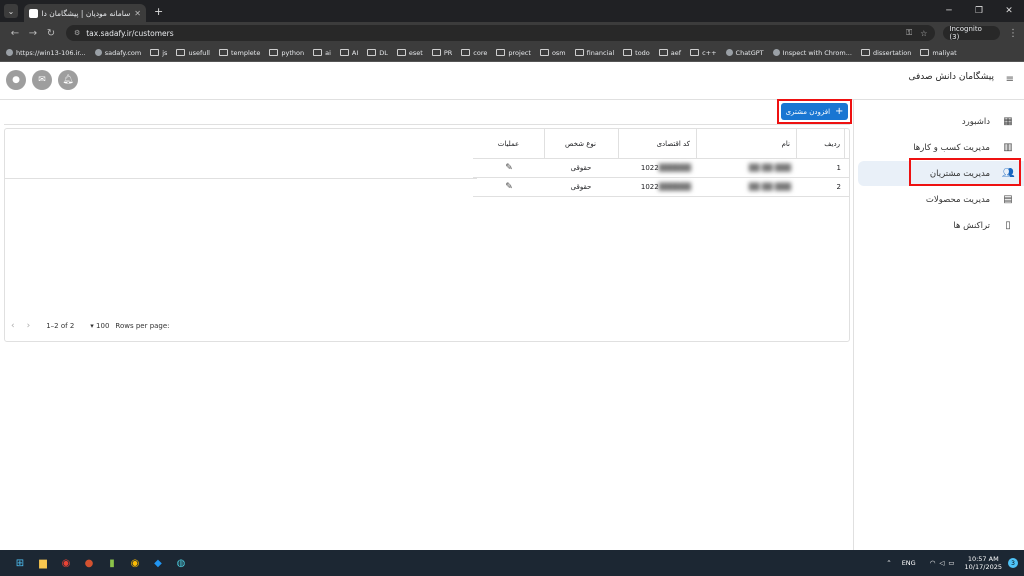 The width and height of the screenshot is (1024, 576). Describe the element at coordinates (971, 225) in the screenshot. I see `sidebar-item-label: تراکنش ها` at that location.